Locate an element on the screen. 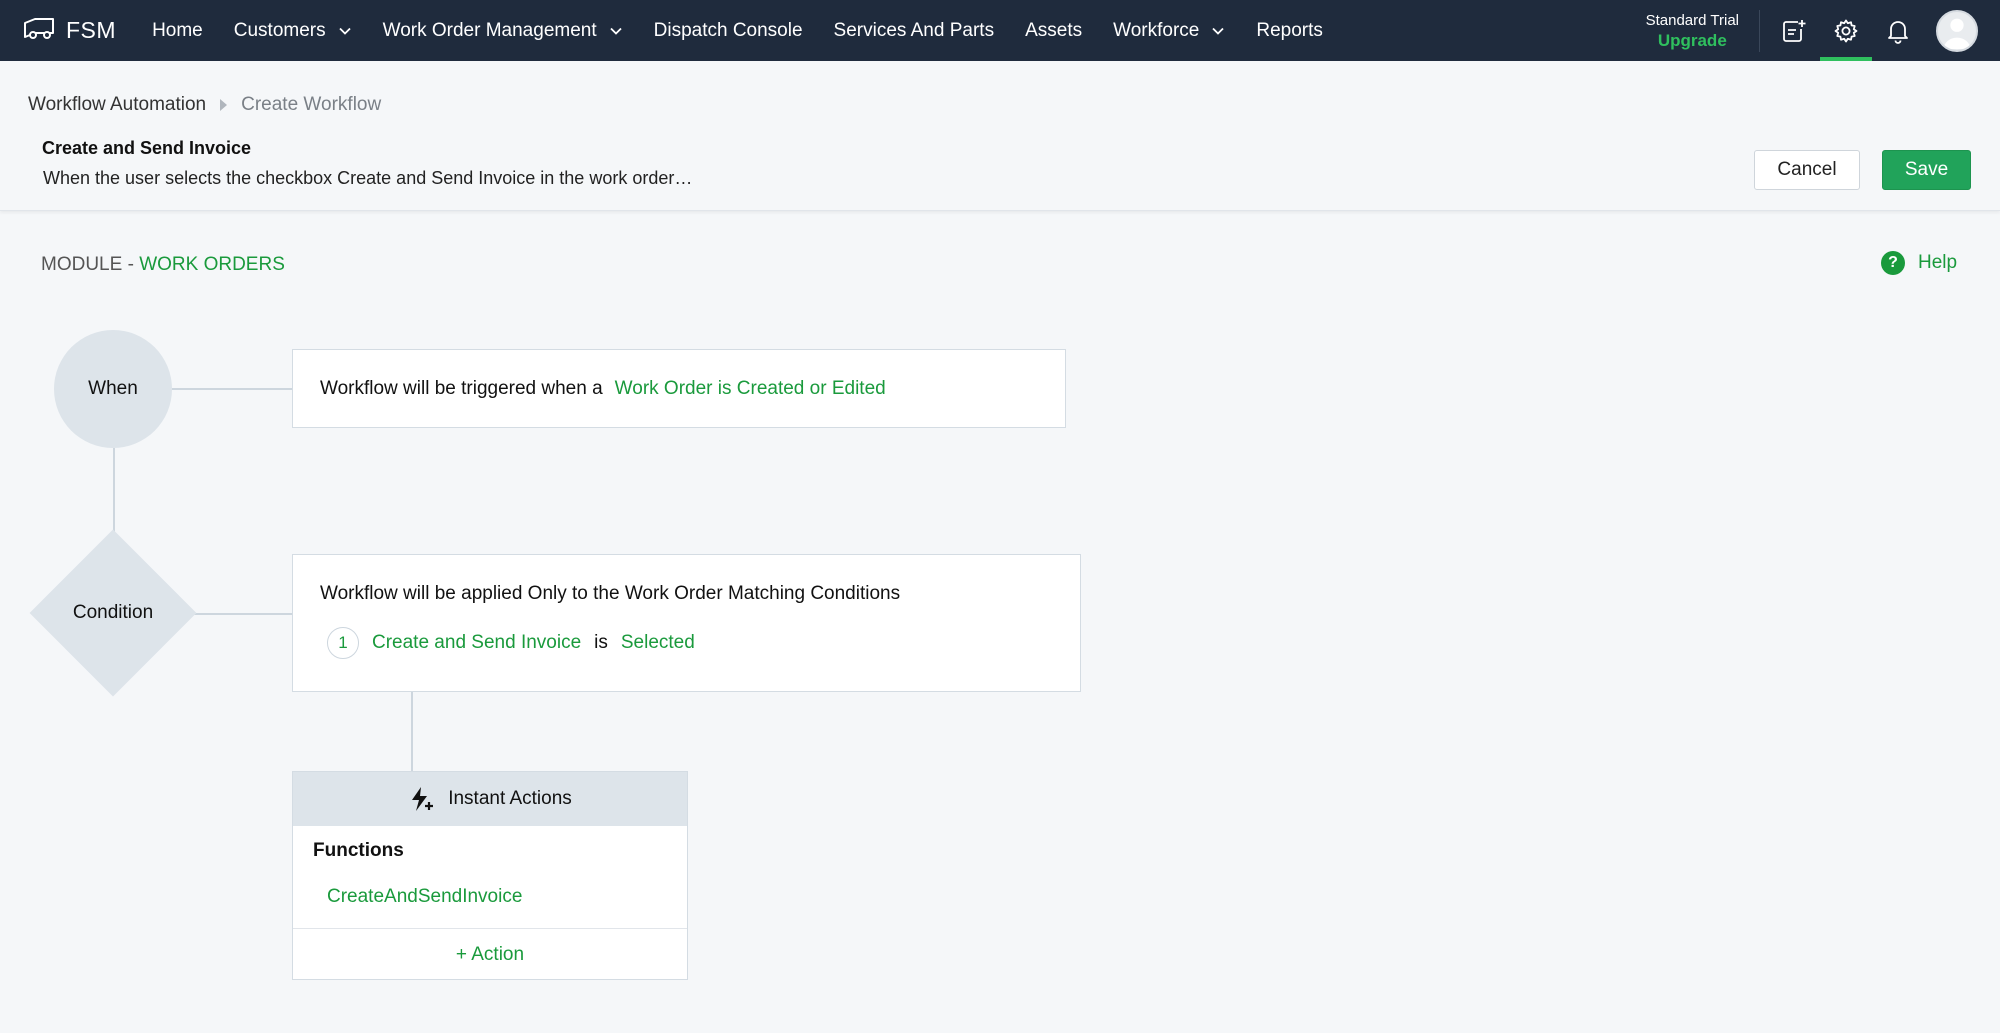 This screenshot has width=2000, height=1033. breadcrumb-separator-icon is located at coordinates (224, 105).